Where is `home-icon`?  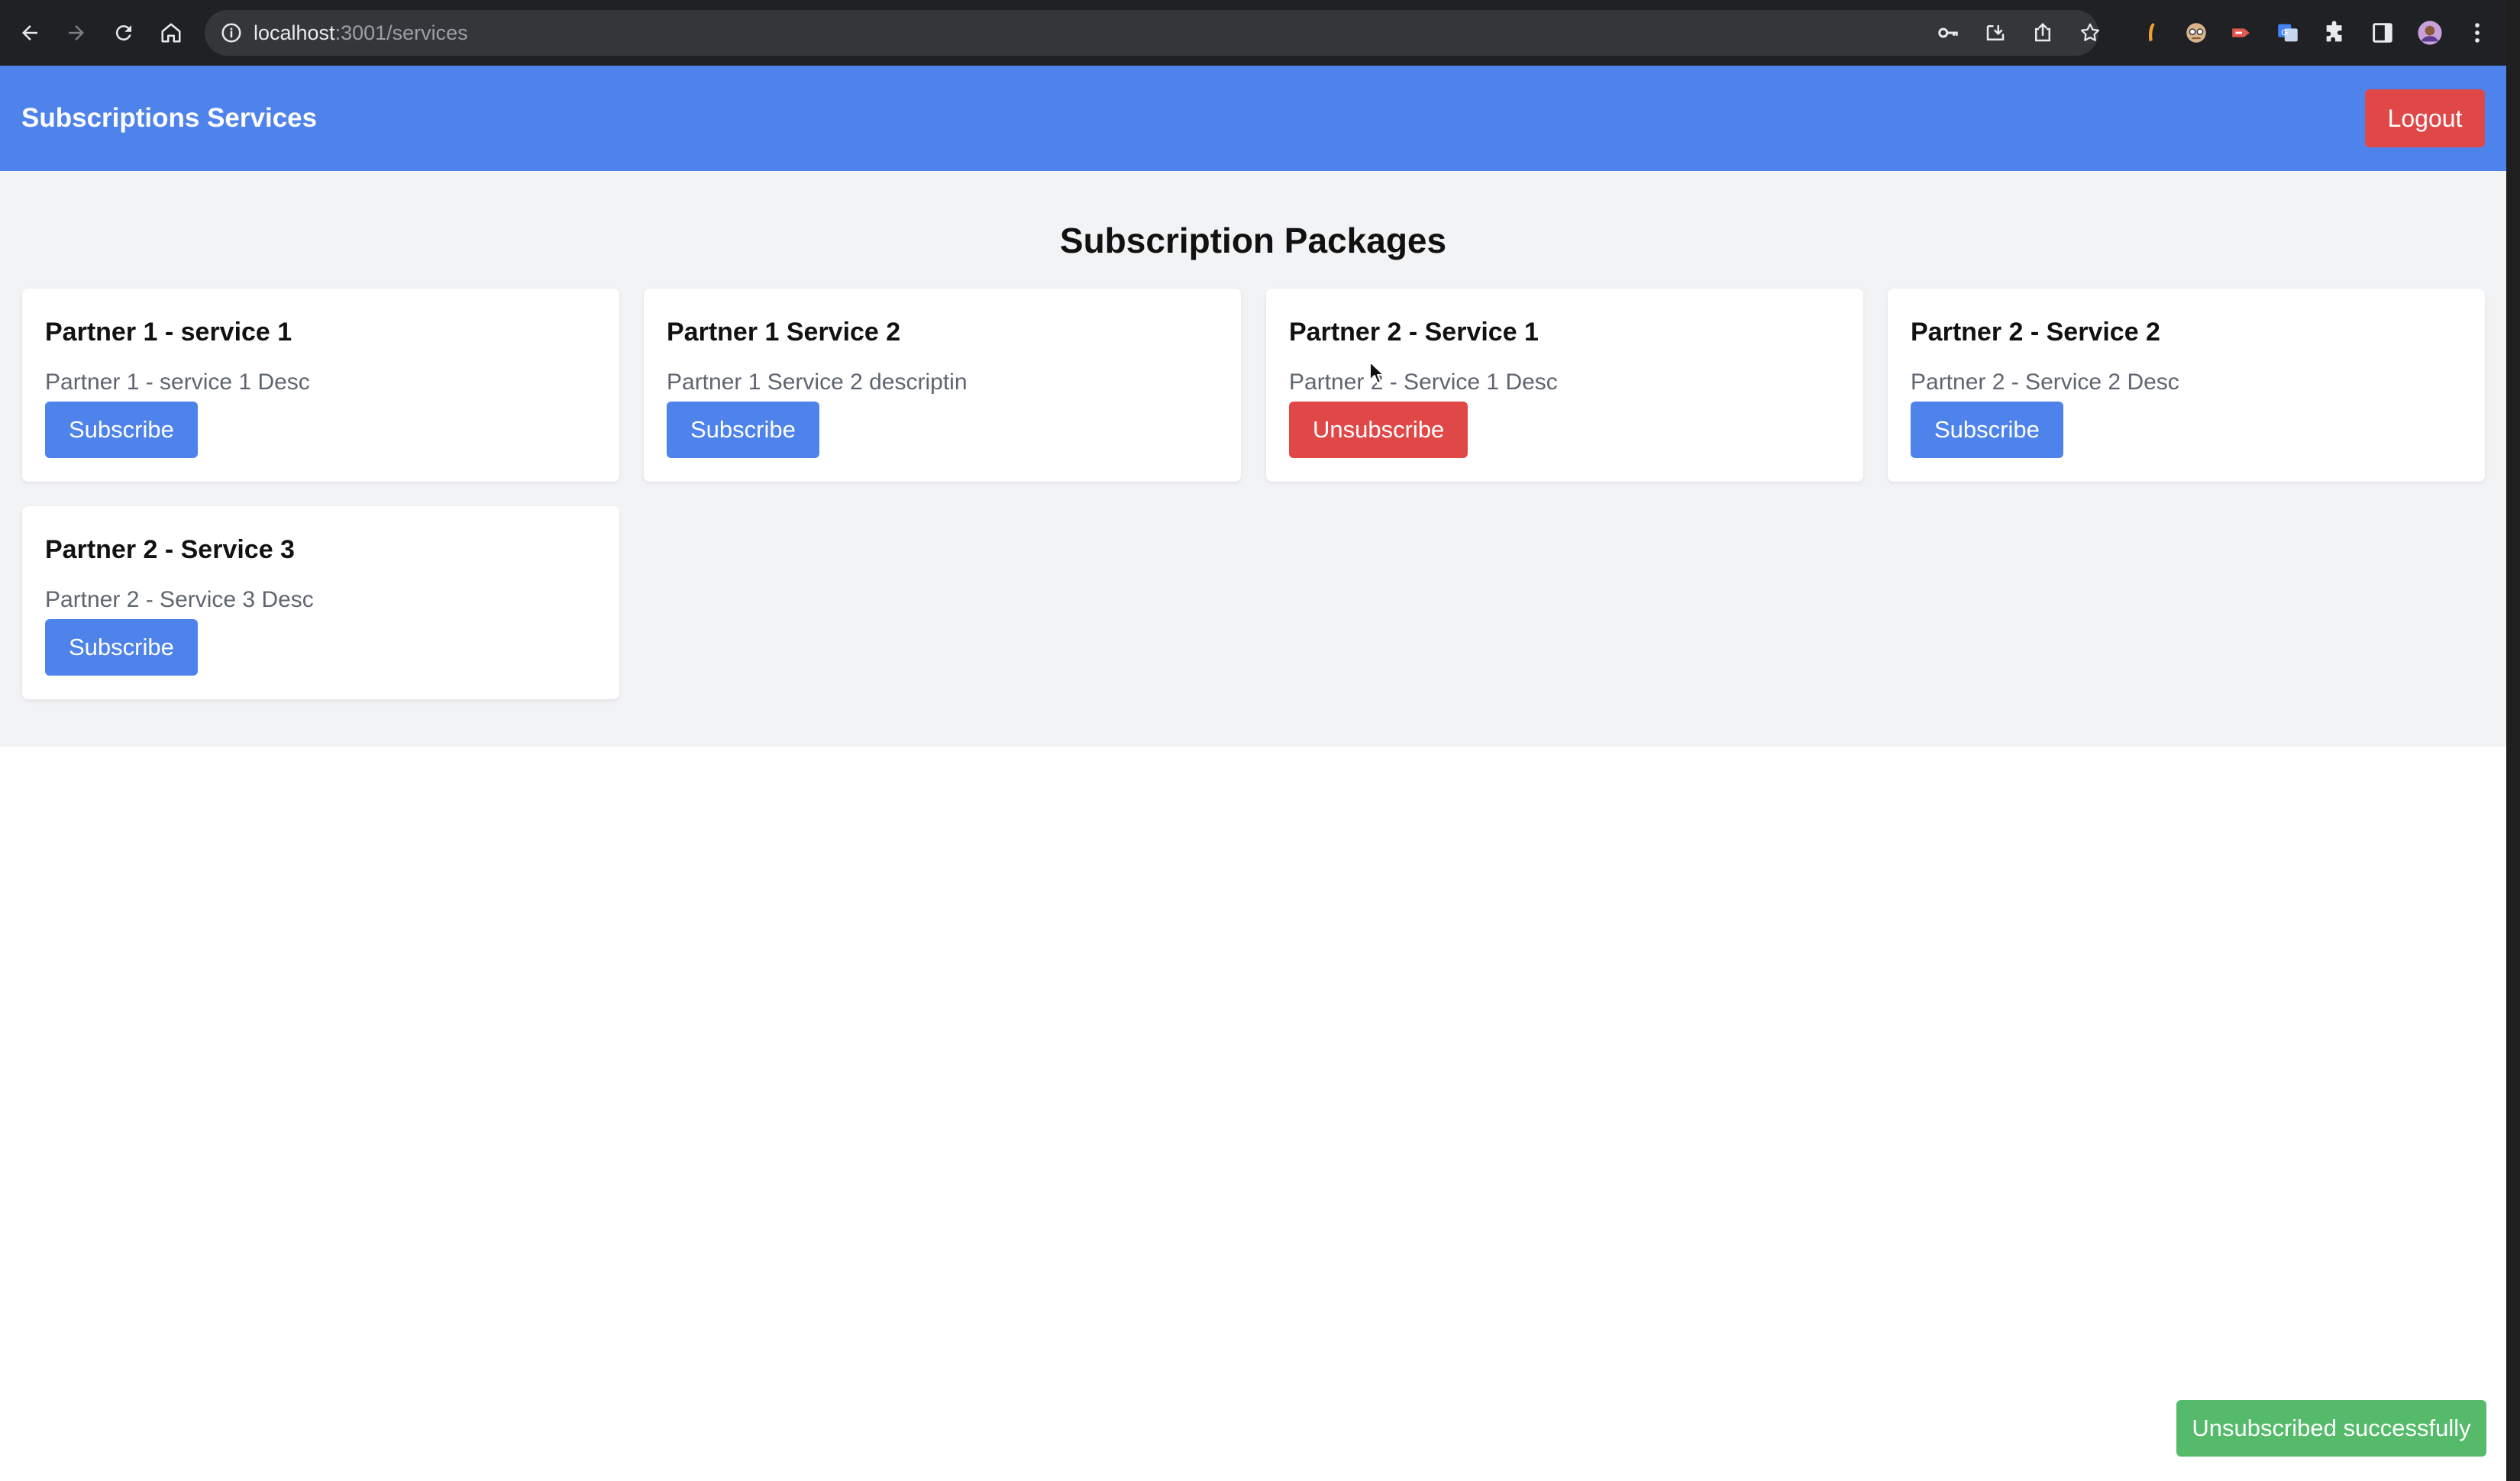
home-icon is located at coordinates (171, 33).